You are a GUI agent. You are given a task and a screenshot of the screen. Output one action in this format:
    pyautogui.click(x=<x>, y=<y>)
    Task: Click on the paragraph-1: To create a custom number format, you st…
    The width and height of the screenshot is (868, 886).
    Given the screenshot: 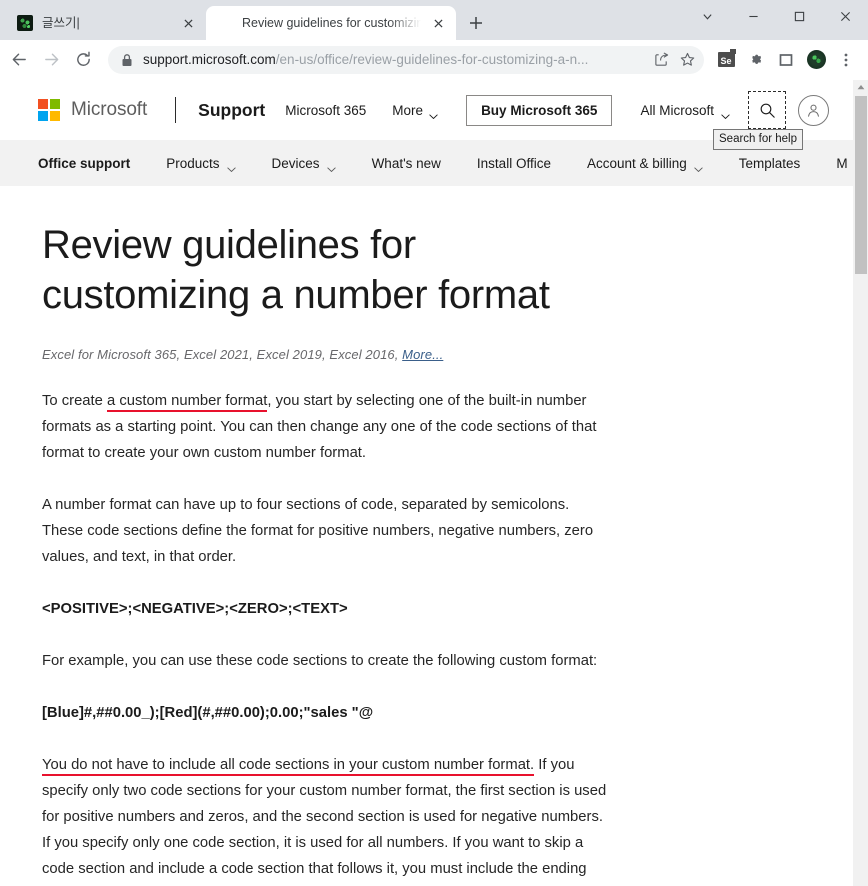 What is the action you would take?
    pyautogui.click(x=327, y=427)
    